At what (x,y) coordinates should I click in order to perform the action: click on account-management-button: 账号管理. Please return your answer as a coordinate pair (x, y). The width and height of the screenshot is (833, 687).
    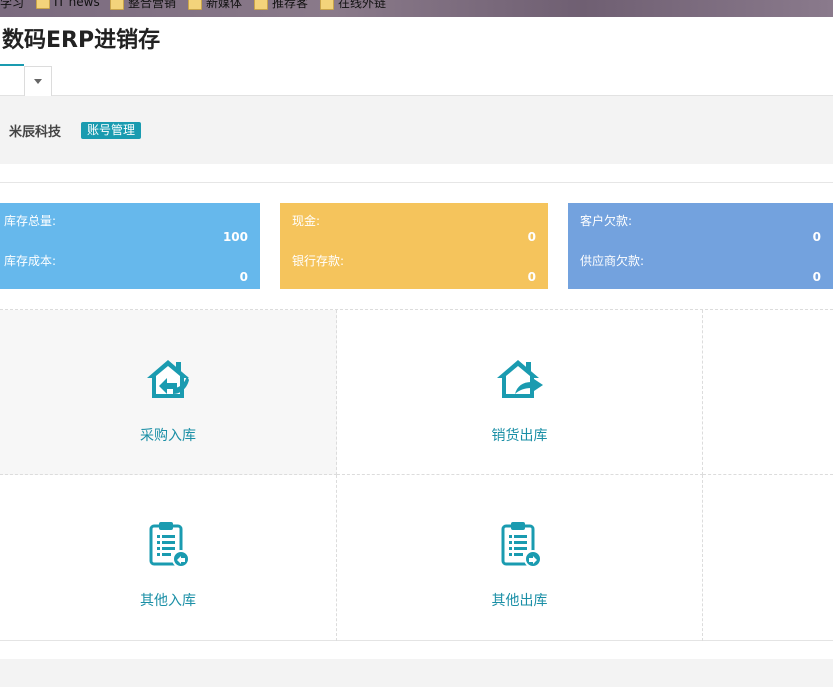
    Looking at the image, I should click on (111, 130).